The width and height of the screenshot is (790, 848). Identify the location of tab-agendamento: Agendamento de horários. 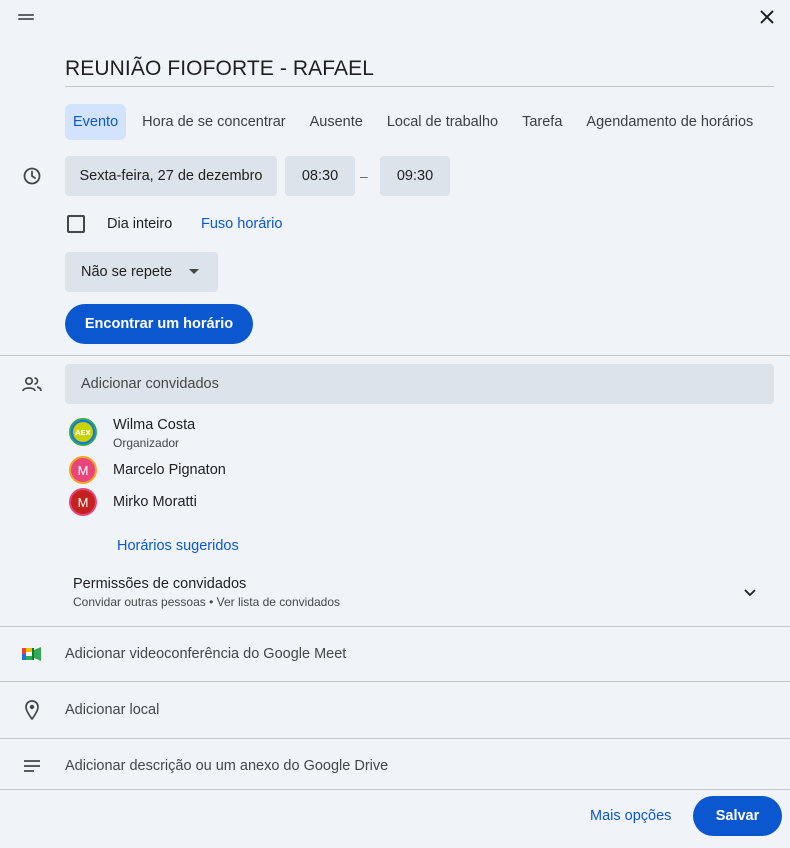
(669, 122).